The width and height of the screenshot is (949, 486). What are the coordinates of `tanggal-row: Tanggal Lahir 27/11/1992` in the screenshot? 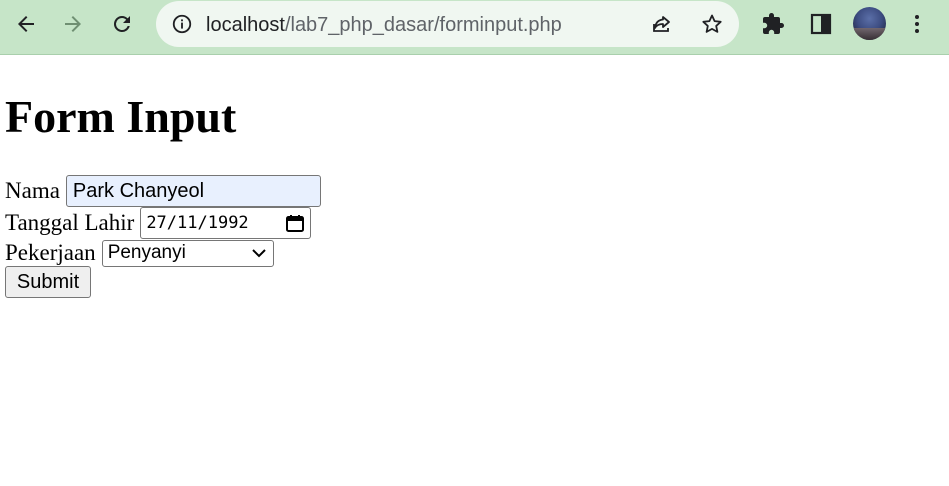 It's located at (158, 223).